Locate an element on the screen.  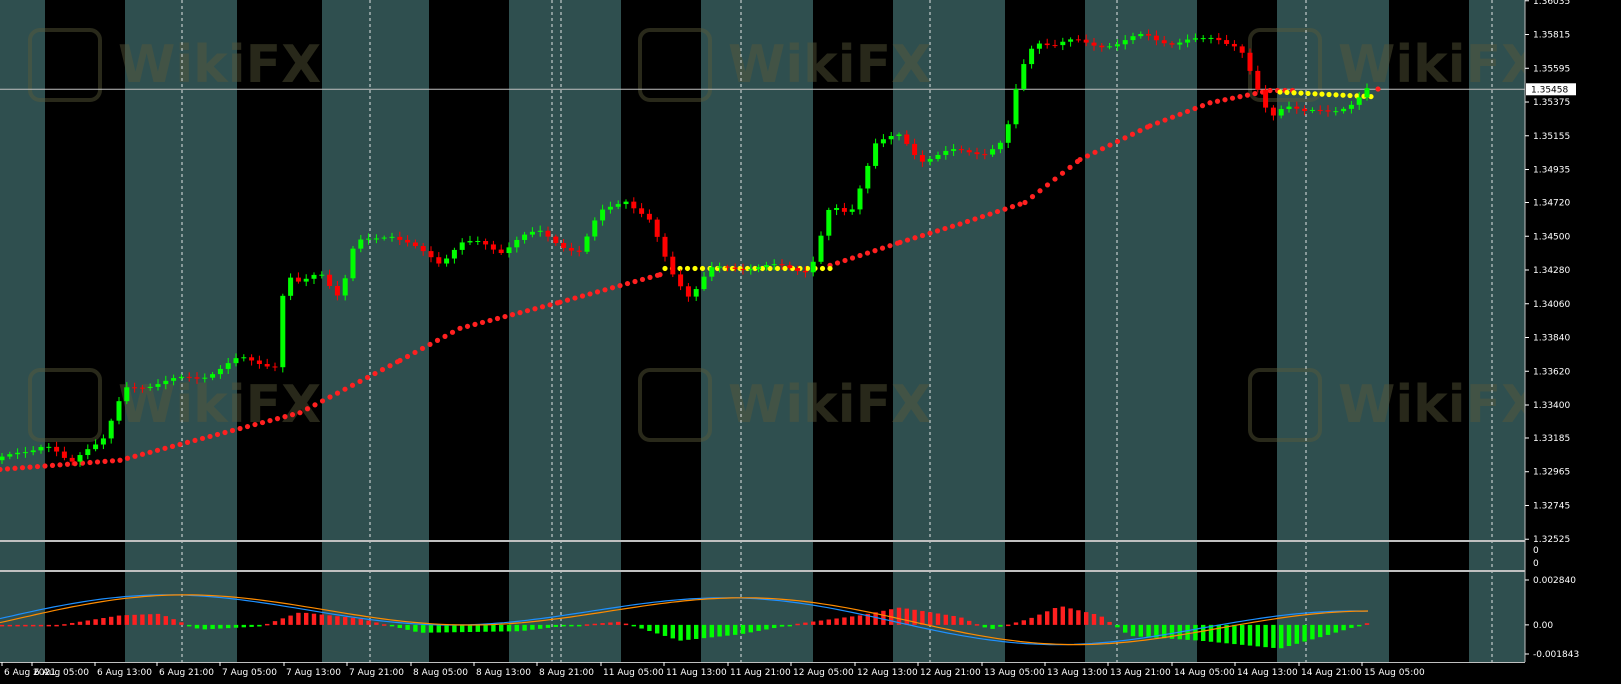
time-tick-label: 8 Aug 21:00 is located at coordinates (566, 673).